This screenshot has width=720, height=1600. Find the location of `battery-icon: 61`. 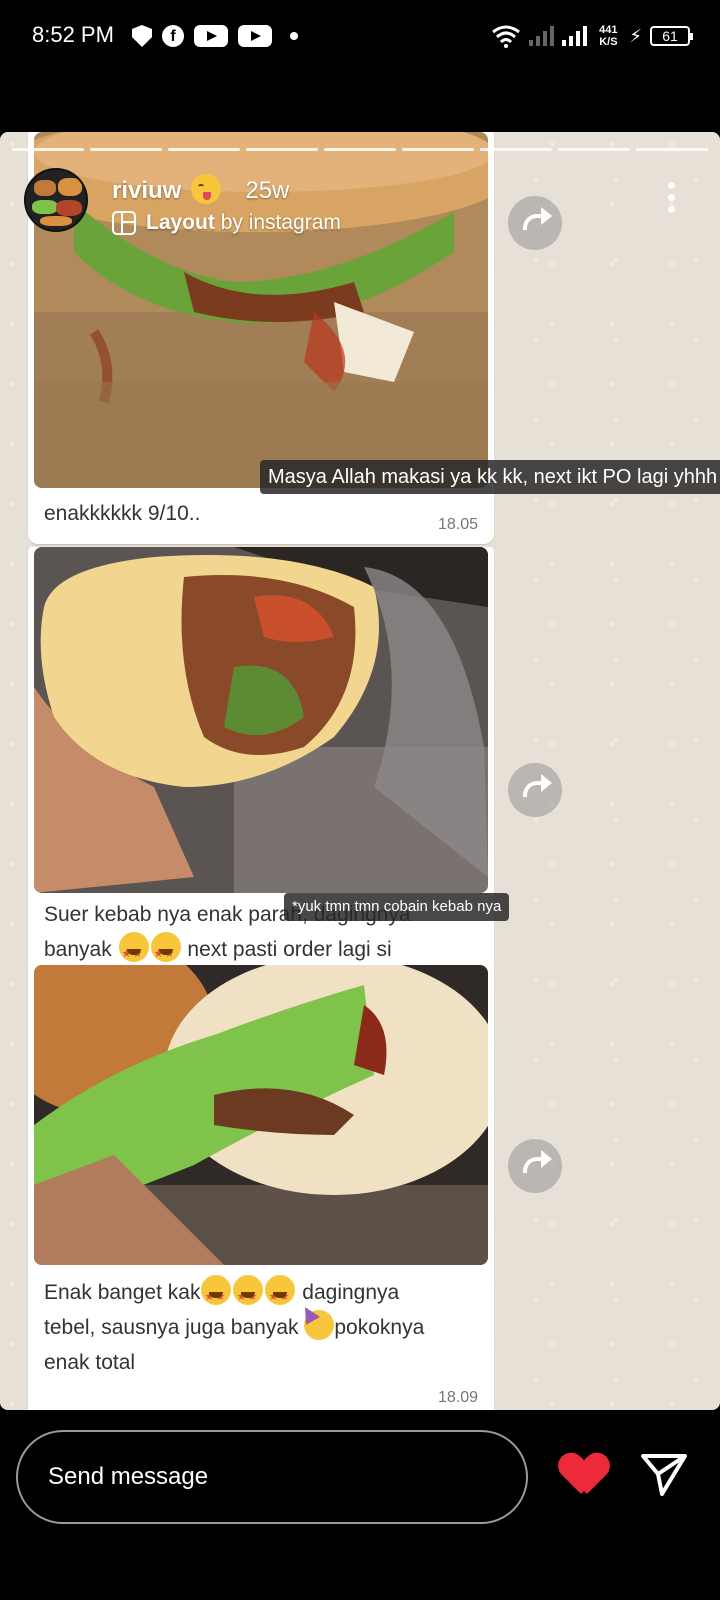

battery-icon: 61 is located at coordinates (671, 36).